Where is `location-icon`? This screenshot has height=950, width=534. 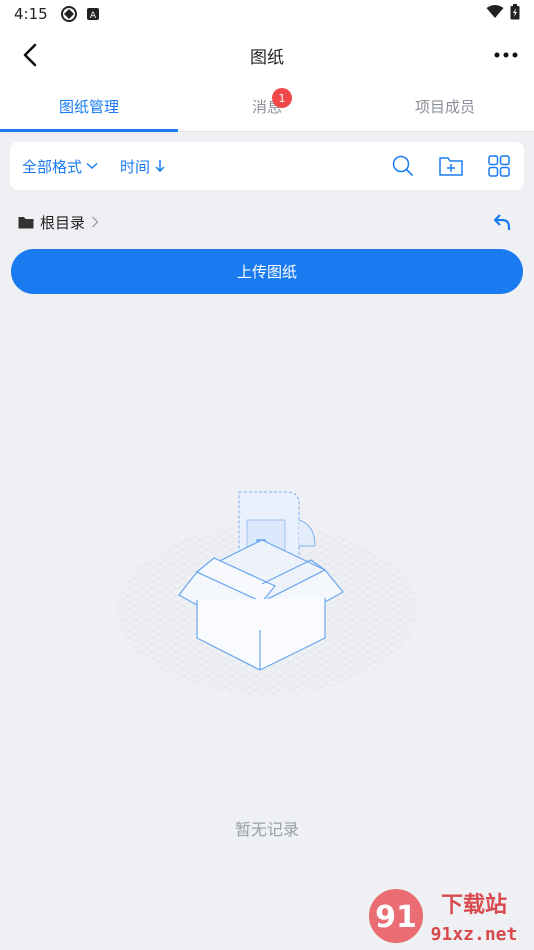
location-icon is located at coordinates (69, 14).